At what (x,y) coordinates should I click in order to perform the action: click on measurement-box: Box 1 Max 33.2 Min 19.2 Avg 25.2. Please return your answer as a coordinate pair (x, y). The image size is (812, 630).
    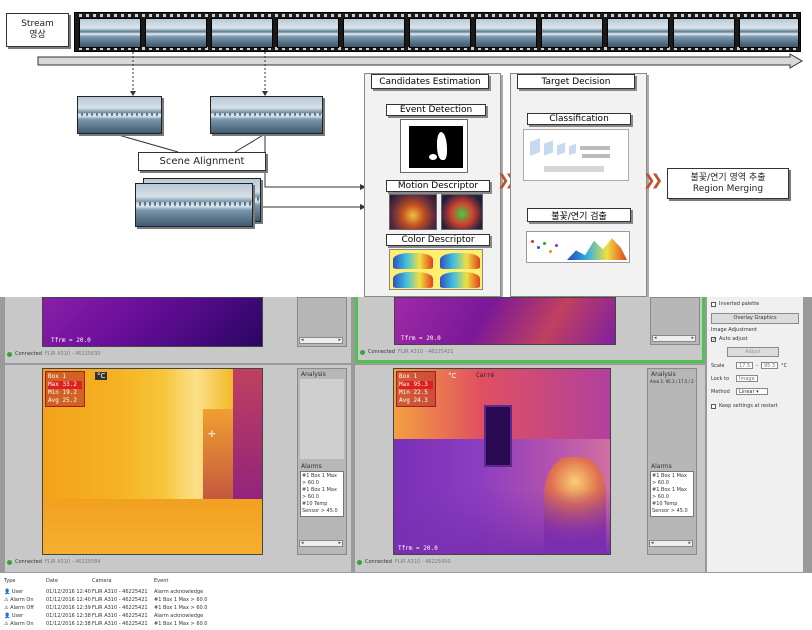
    Looking at the image, I should click on (65, 389).